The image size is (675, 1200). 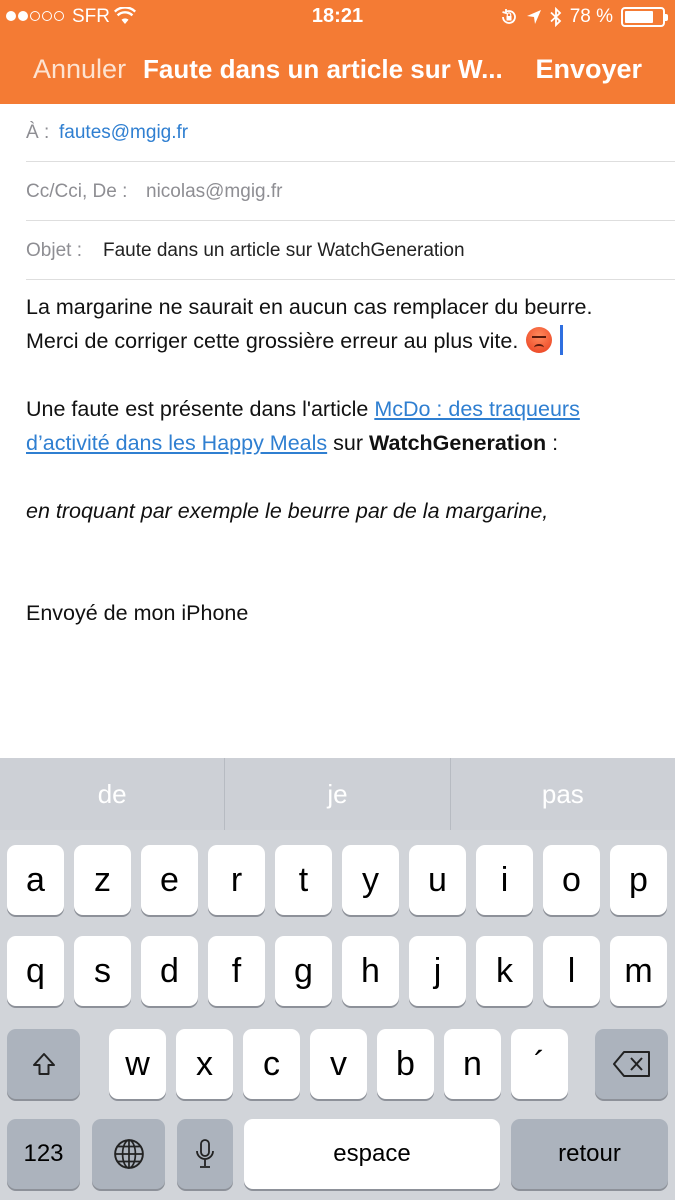 I want to click on delete-key, so click(x=631, y=1064).